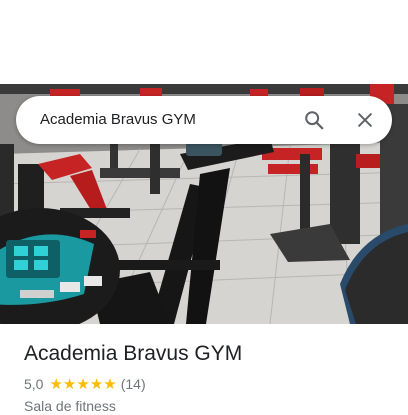  I want to click on rating-stars: ★ ★ ★ ★ ★, so click(82, 384).